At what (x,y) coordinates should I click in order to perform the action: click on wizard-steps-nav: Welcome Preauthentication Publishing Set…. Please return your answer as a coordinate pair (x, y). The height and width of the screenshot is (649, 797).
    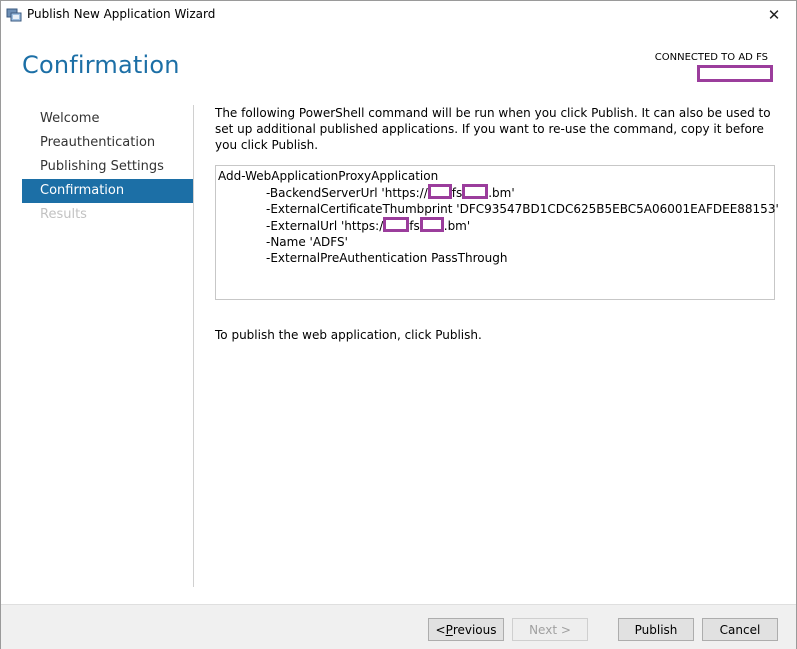
    Looking at the image, I should click on (107, 167).